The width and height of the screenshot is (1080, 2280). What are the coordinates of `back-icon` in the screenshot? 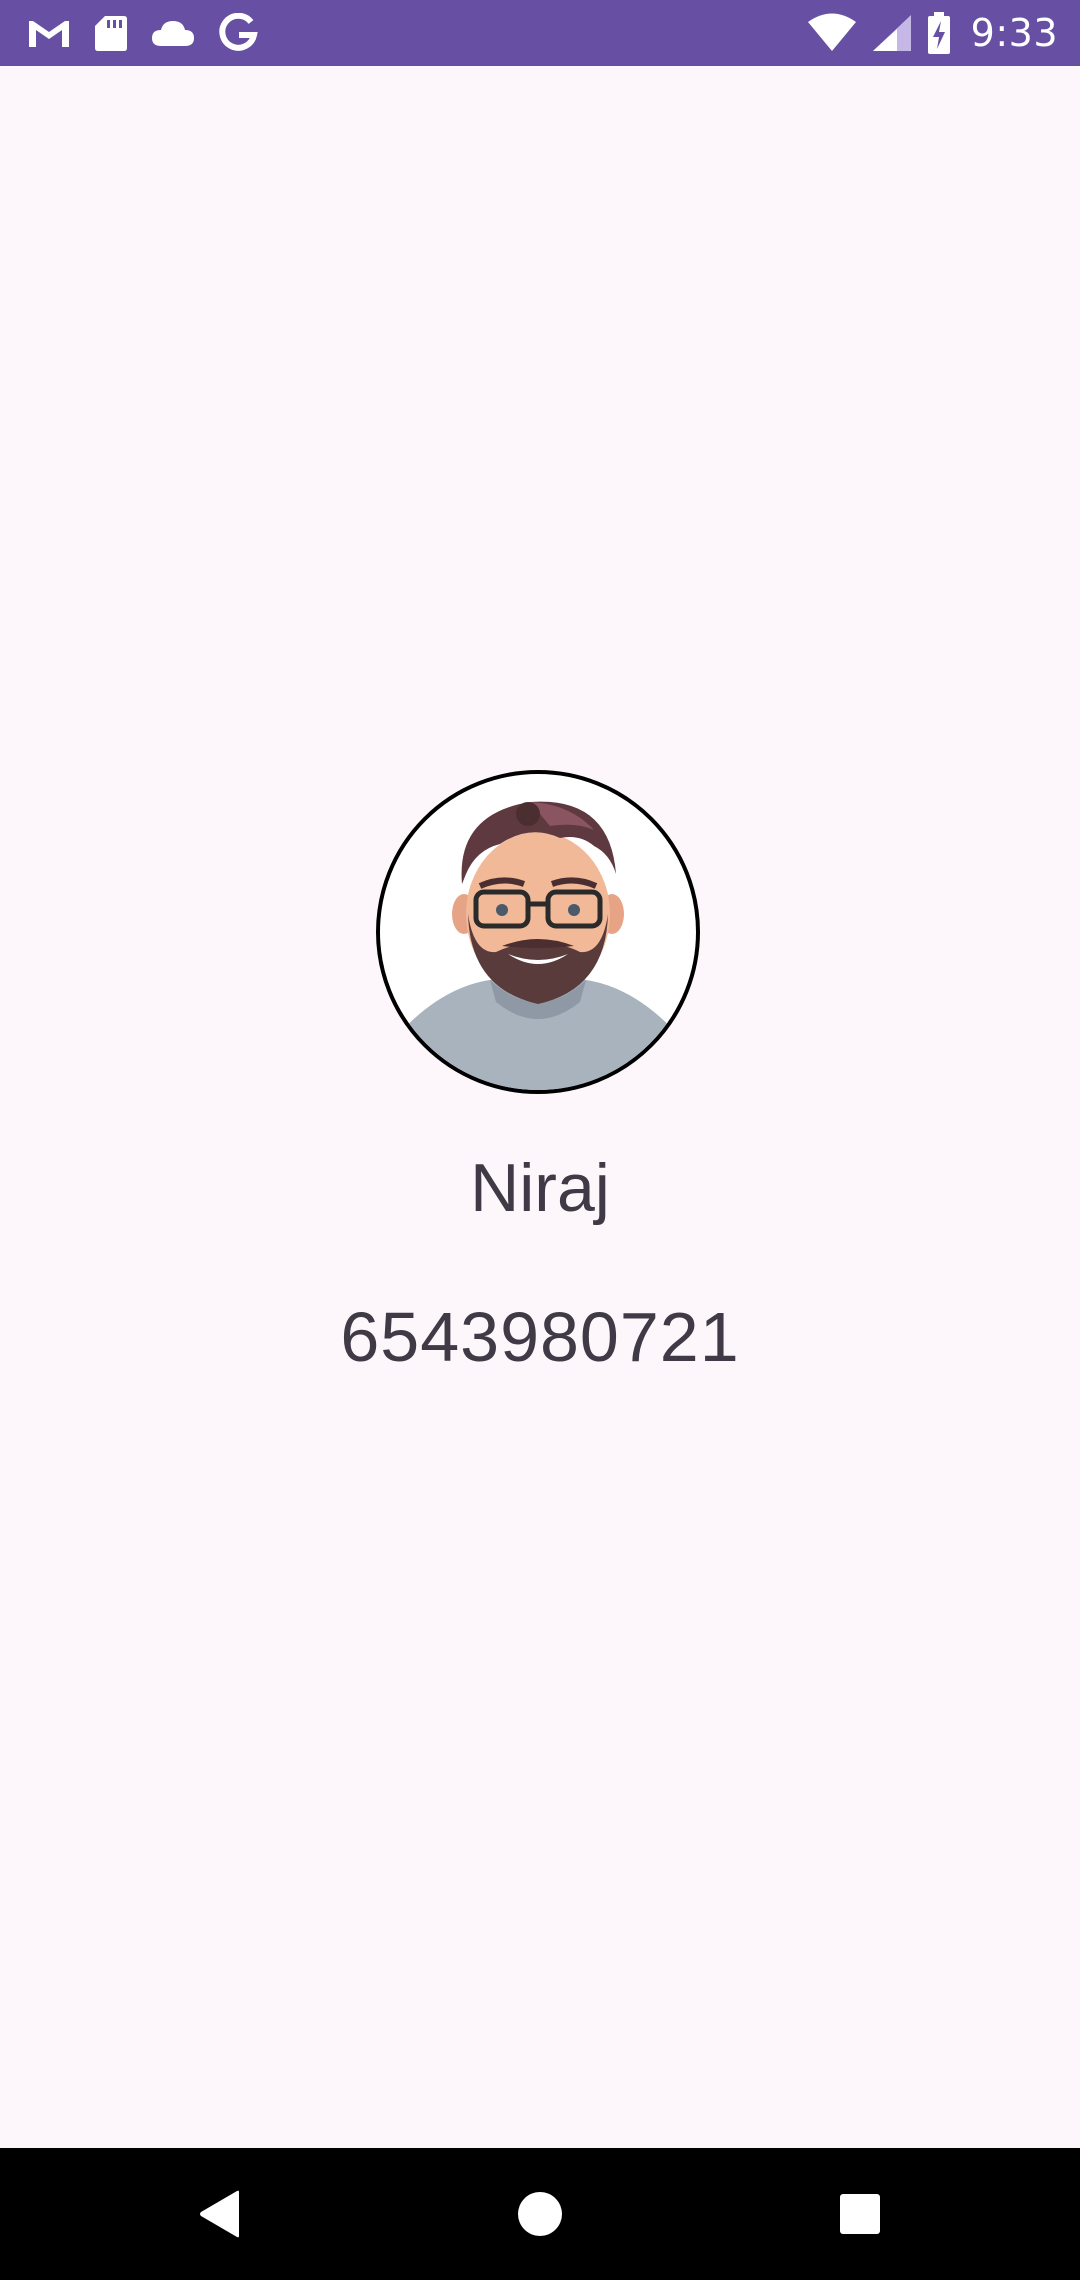 It's located at (219, 2214).